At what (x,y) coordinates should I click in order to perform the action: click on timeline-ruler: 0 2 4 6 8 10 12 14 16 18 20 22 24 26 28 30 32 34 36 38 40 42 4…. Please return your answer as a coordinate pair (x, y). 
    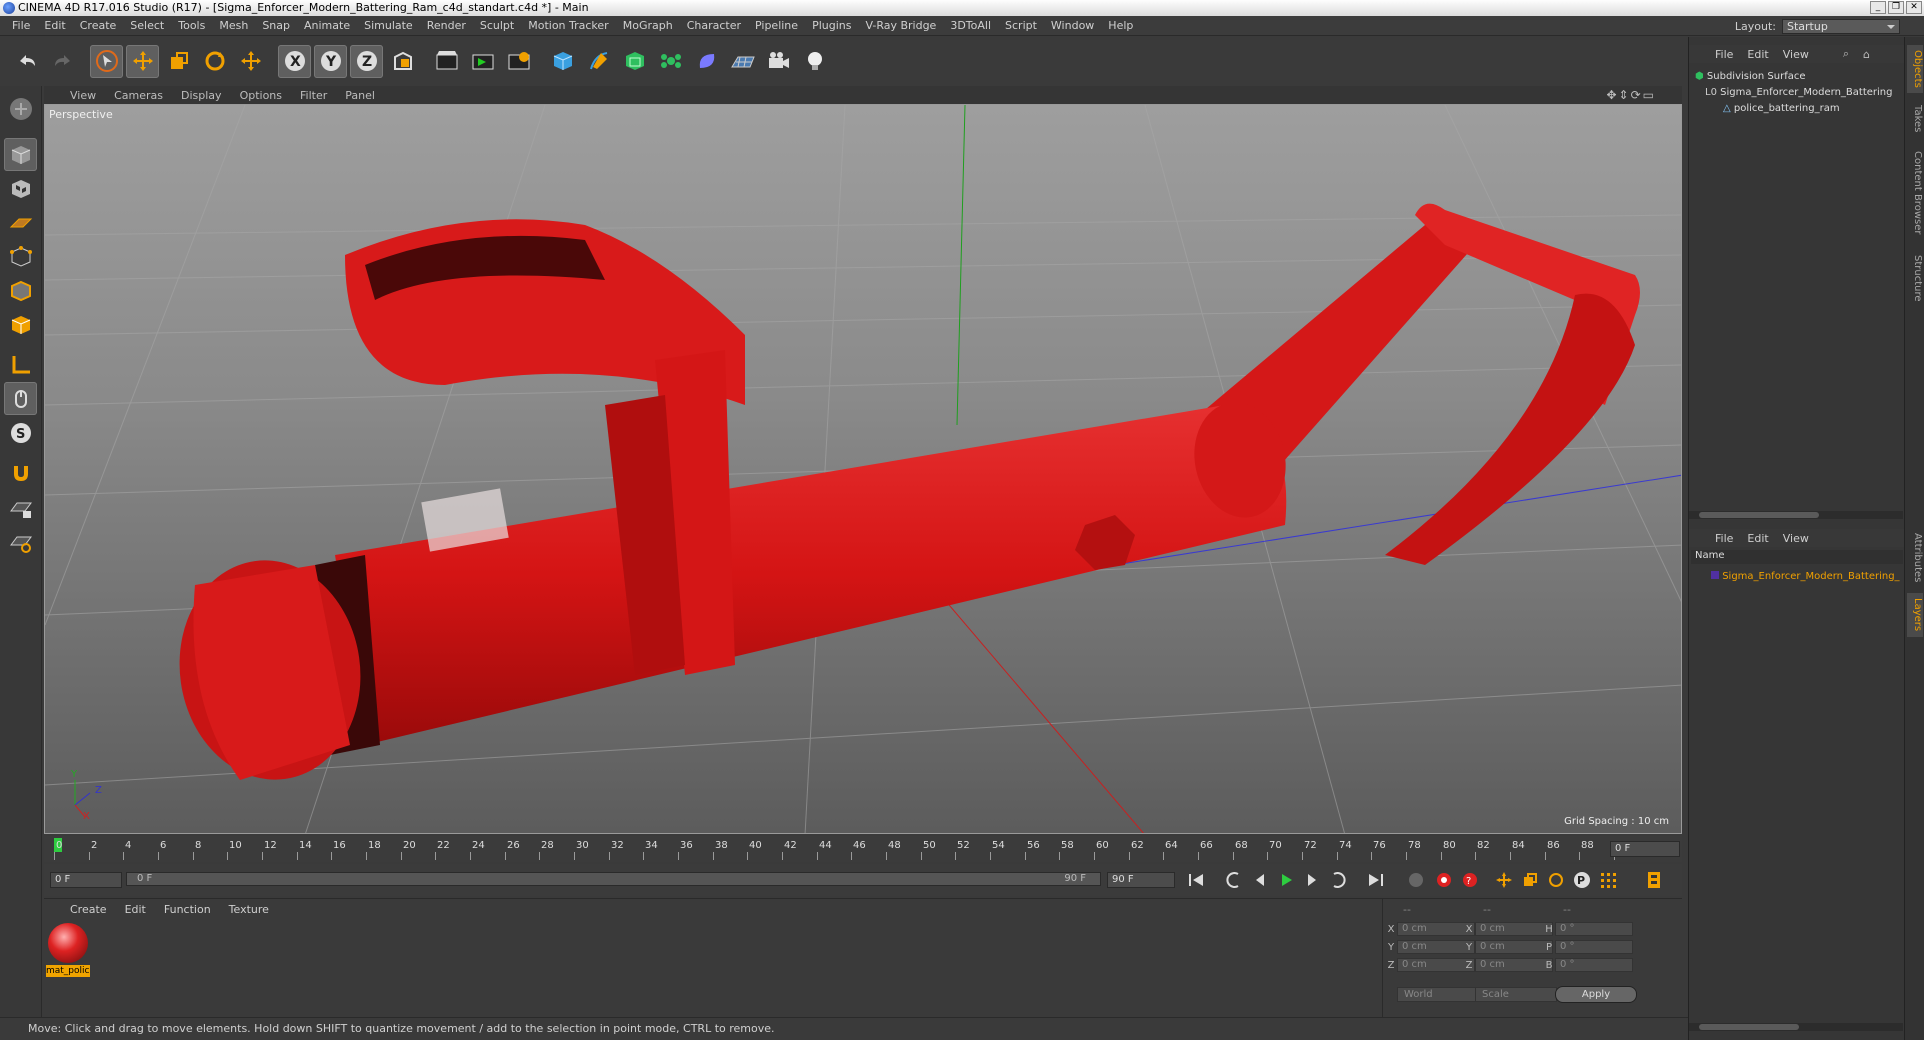
    Looking at the image, I should click on (863, 849).